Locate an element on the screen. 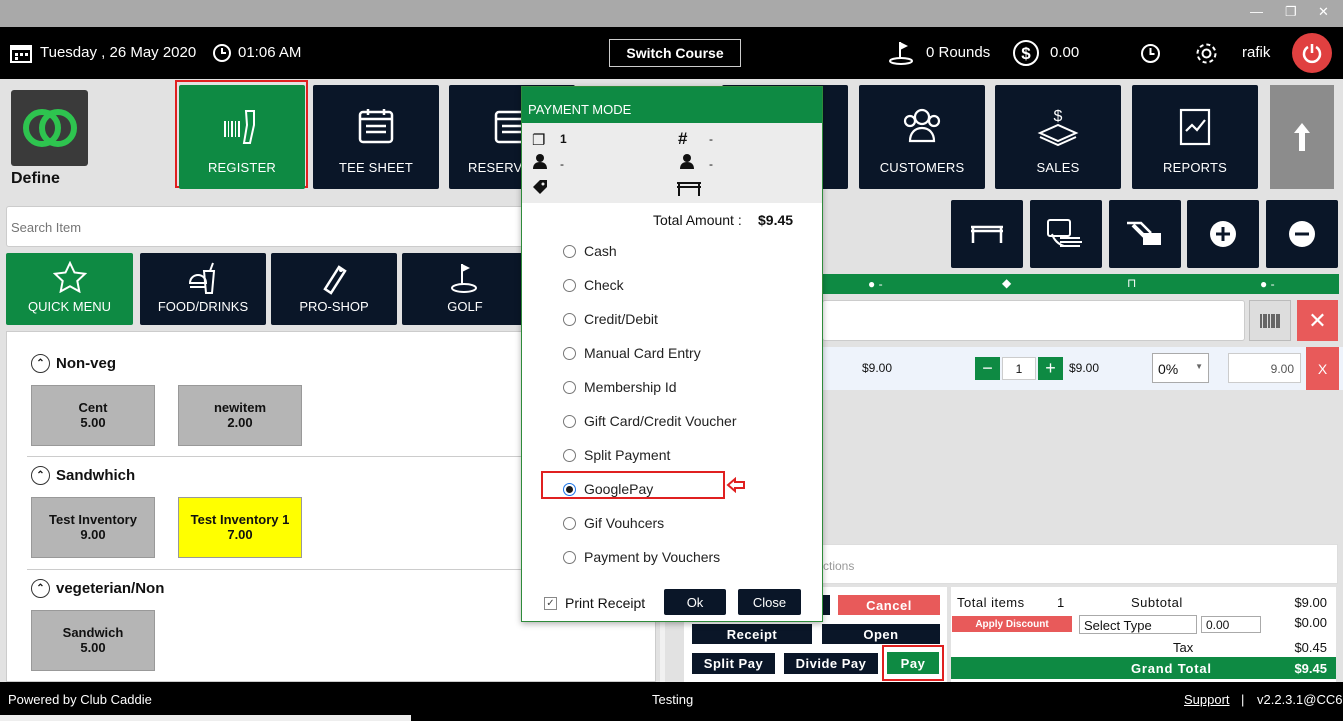  nav-customers: CUSTOMERS is located at coordinates (922, 137).